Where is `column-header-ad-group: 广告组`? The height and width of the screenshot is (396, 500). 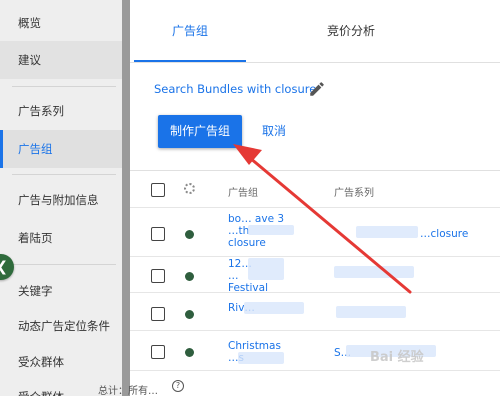 column-header-ad-group: 广告组 is located at coordinates (243, 191).